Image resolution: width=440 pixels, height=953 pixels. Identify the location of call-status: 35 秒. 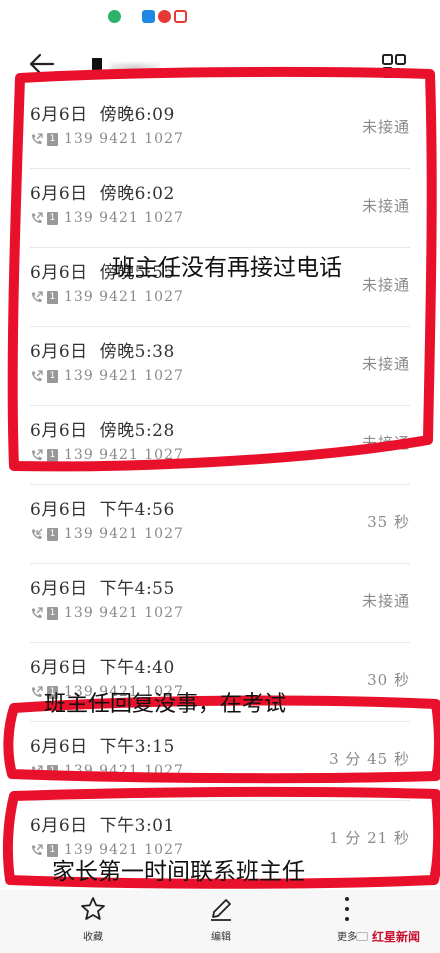
(388, 522).